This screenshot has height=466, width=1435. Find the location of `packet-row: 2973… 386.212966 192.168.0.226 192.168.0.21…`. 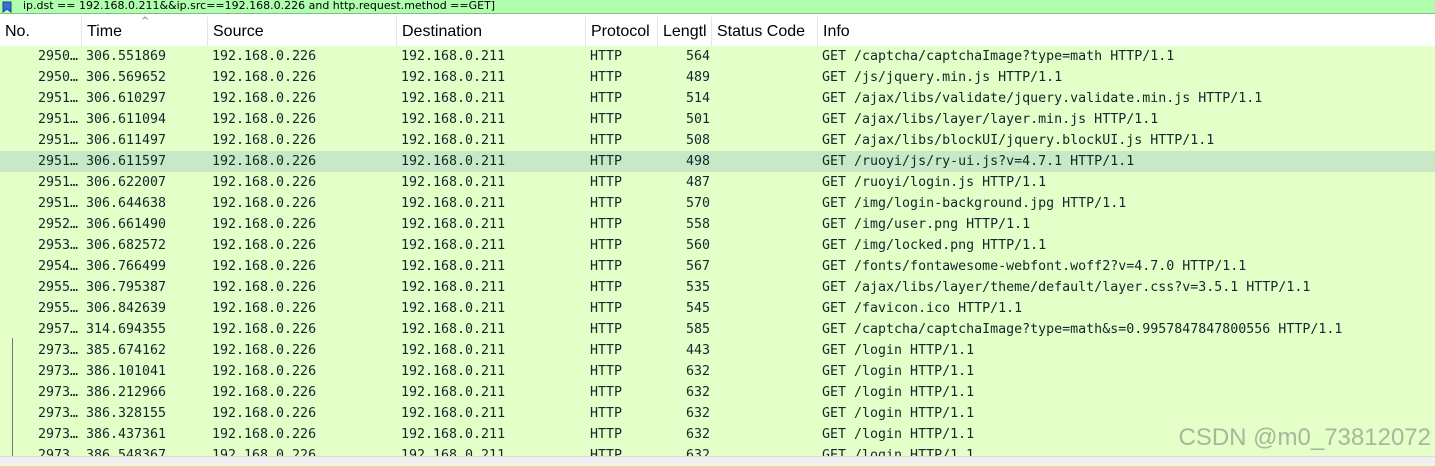

packet-row: 2973… 386.212966 192.168.0.226 192.168.0.21… is located at coordinates (717, 392).